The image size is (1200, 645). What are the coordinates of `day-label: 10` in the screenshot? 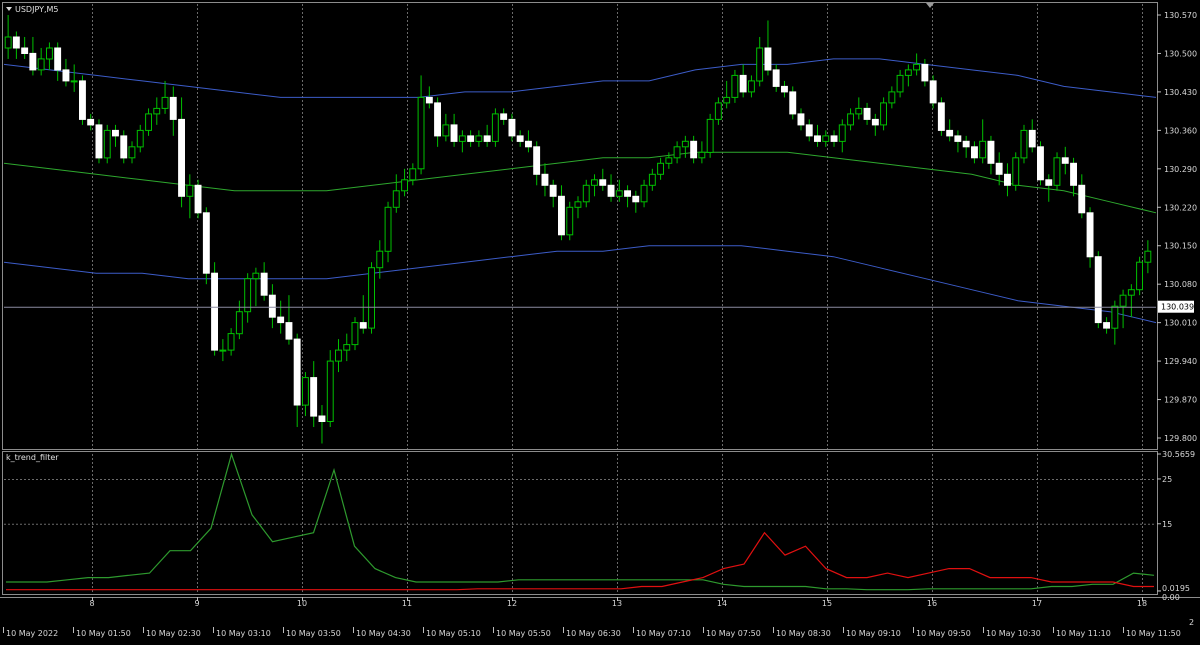 It's located at (302, 603).